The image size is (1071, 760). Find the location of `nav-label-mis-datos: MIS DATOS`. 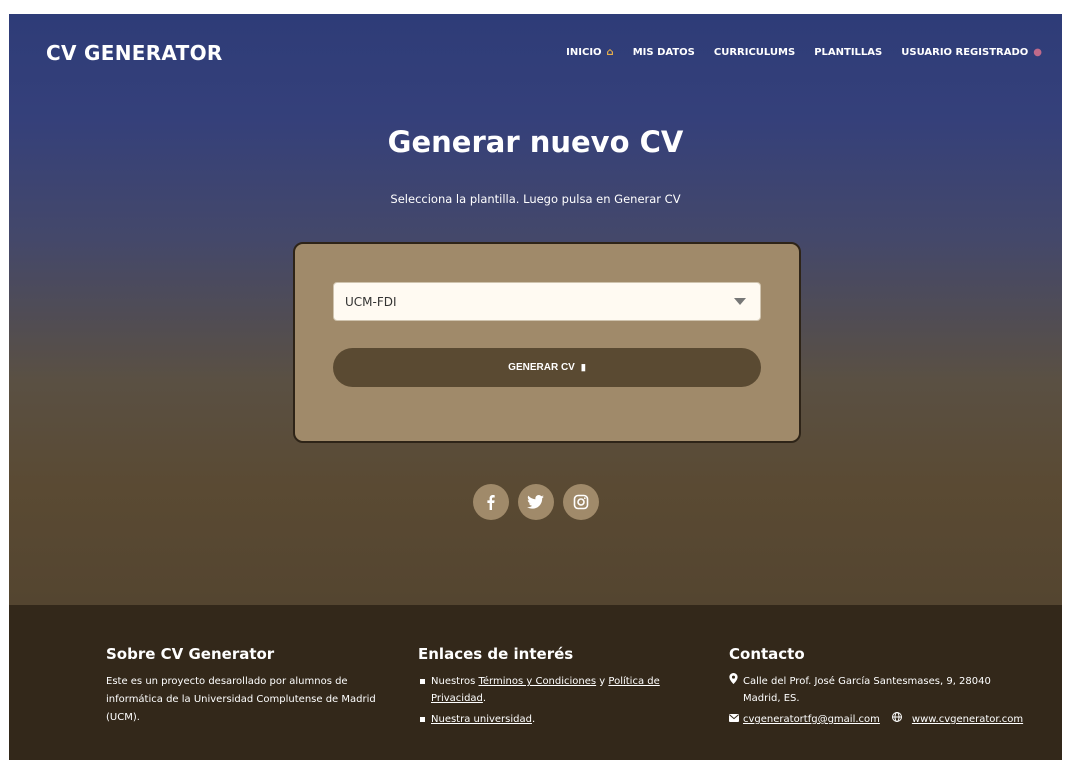

nav-label-mis-datos: MIS DATOS is located at coordinates (663, 52).